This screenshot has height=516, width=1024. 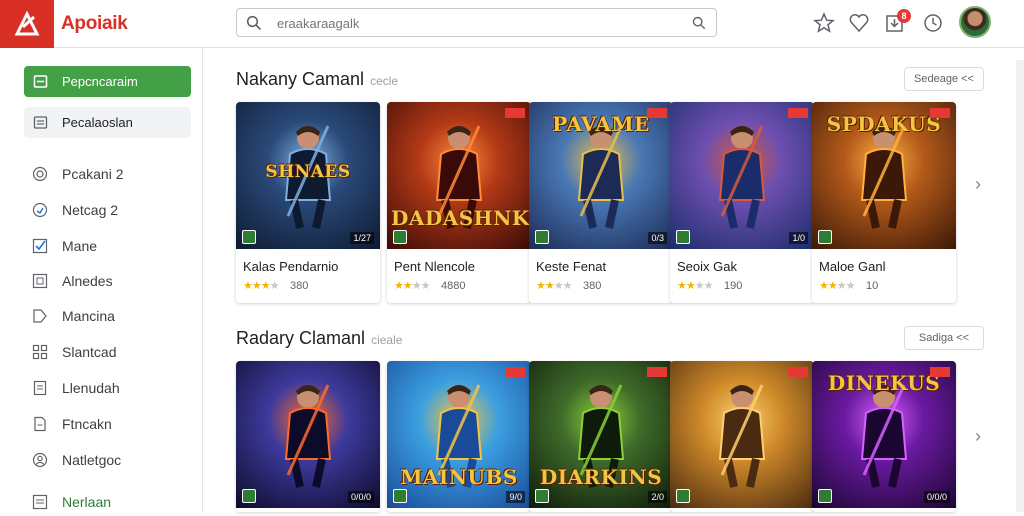 What do you see at coordinates (109, 389) in the screenshot?
I see `sidebar-item: Llenudah` at bounding box center [109, 389].